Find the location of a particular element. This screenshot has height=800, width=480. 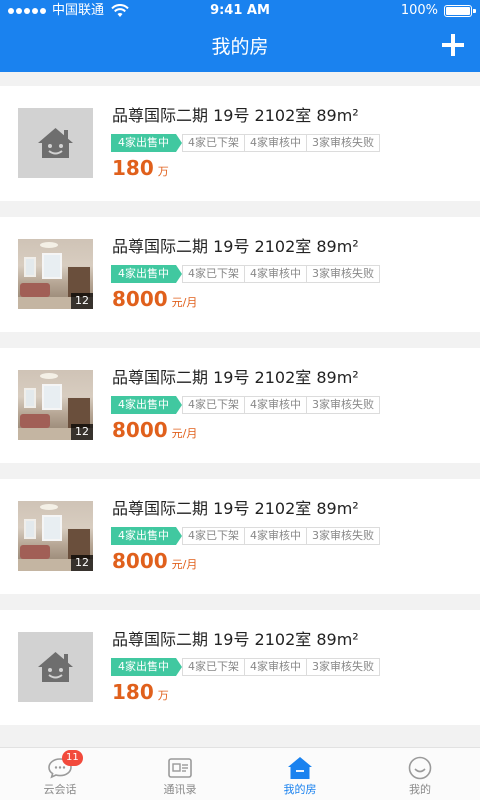

tab-label: 我的房 is located at coordinates (300, 789).